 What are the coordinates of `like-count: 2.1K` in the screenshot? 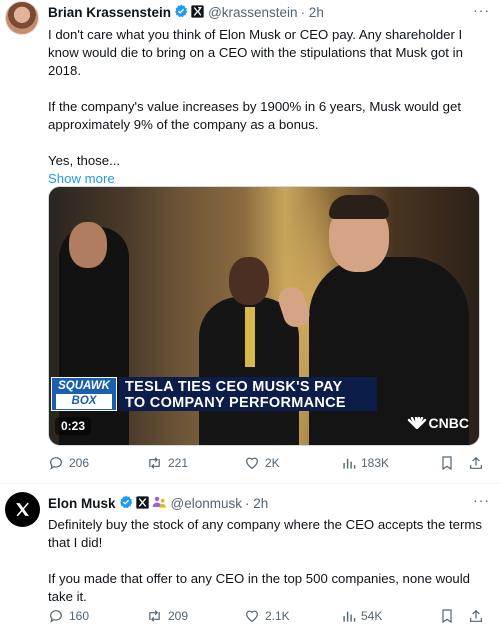 It's located at (277, 616).